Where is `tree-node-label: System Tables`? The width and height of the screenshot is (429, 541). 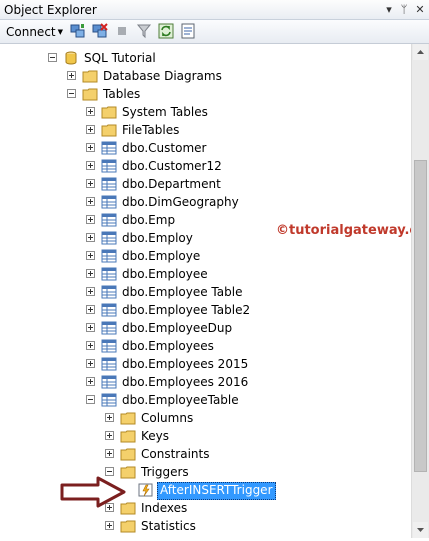
tree-node-label: System Tables is located at coordinates (165, 112).